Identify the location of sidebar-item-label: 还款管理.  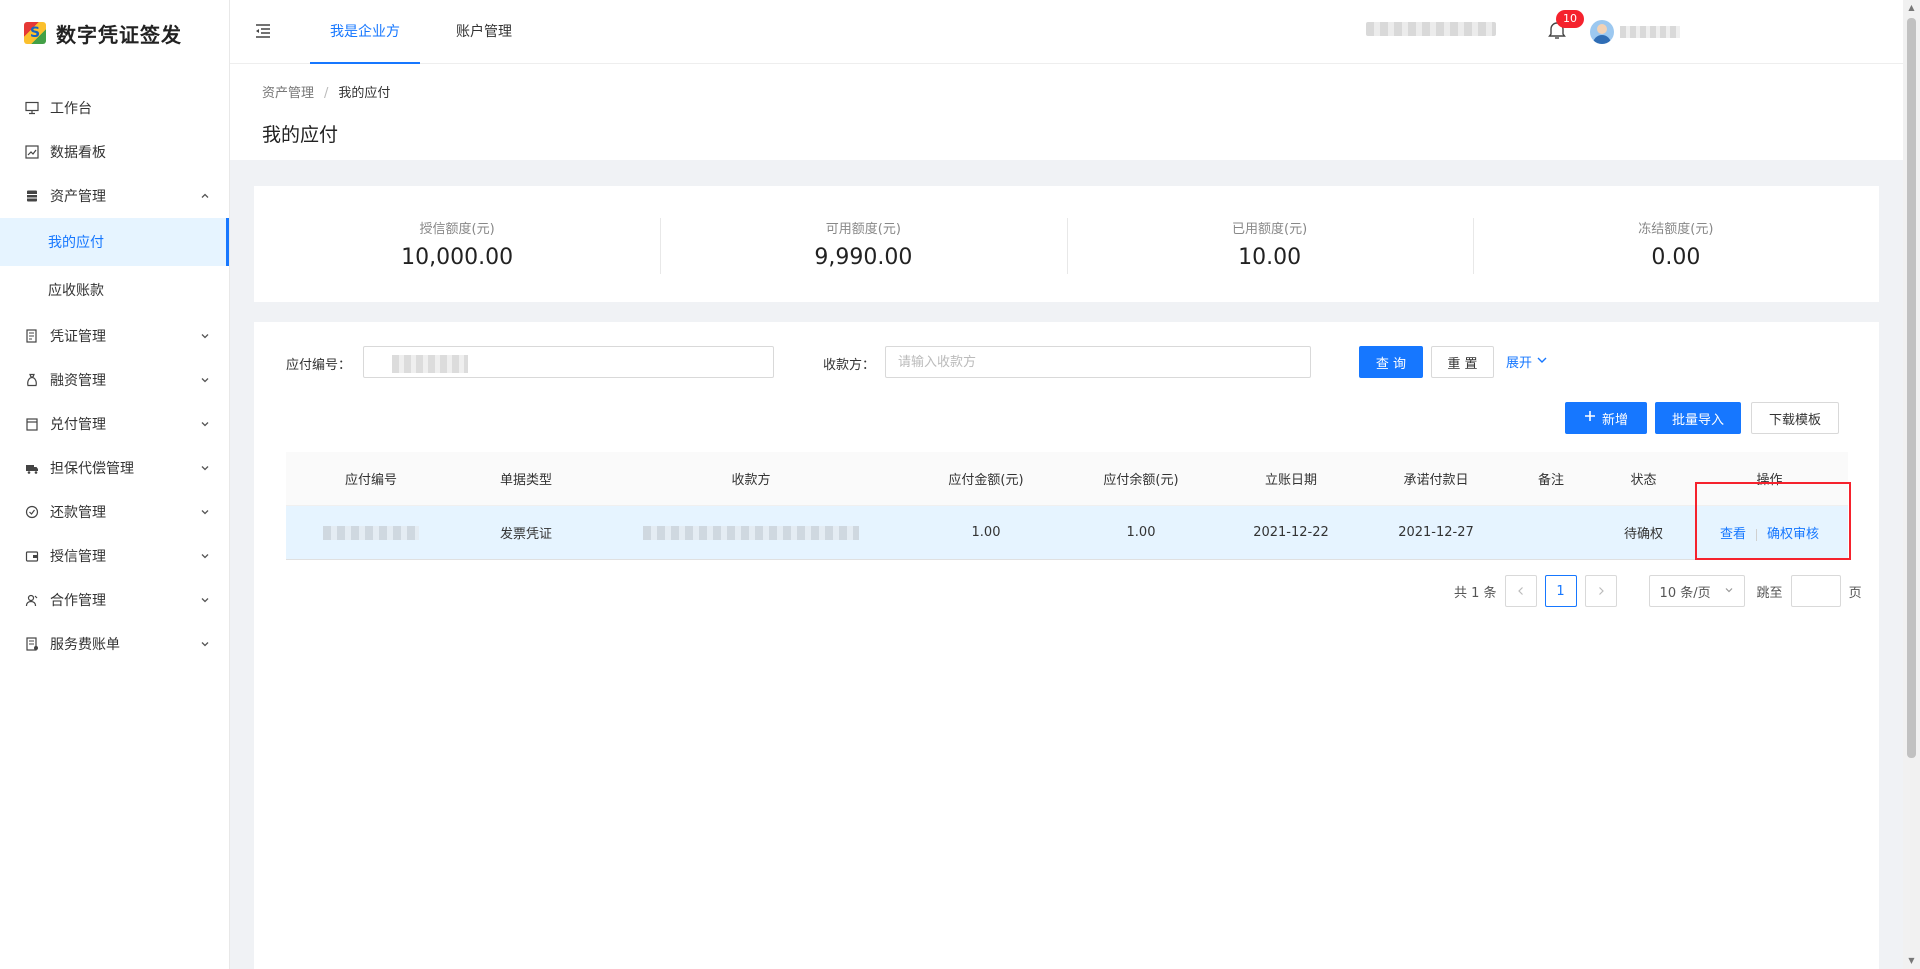
(78, 513).